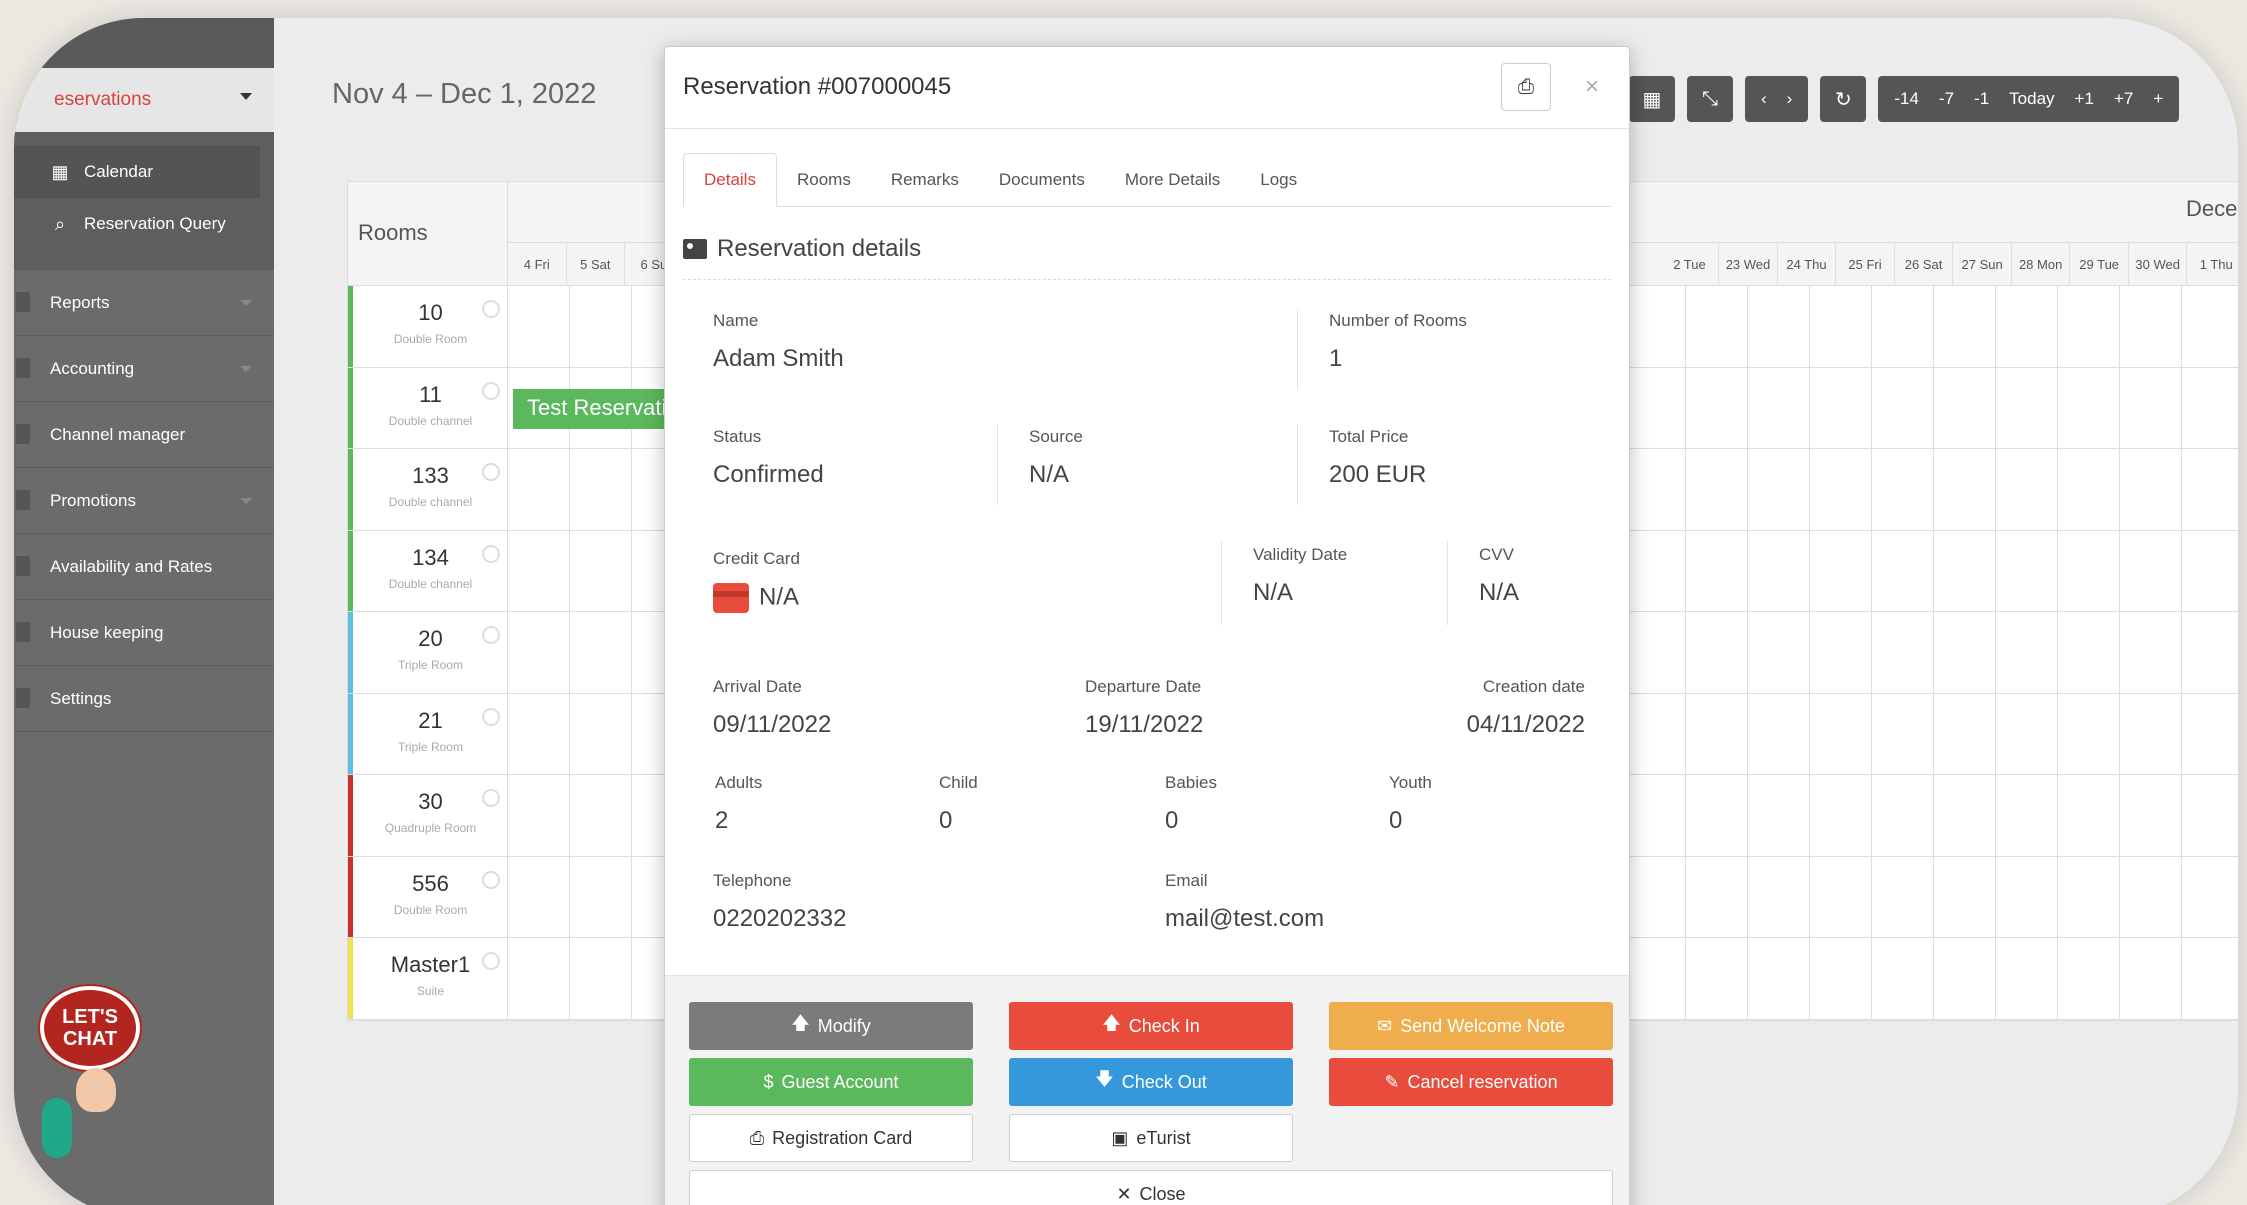  Describe the element at coordinates (118, 171) in the screenshot. I see `sidebar-item-label: Calendar` at that location.